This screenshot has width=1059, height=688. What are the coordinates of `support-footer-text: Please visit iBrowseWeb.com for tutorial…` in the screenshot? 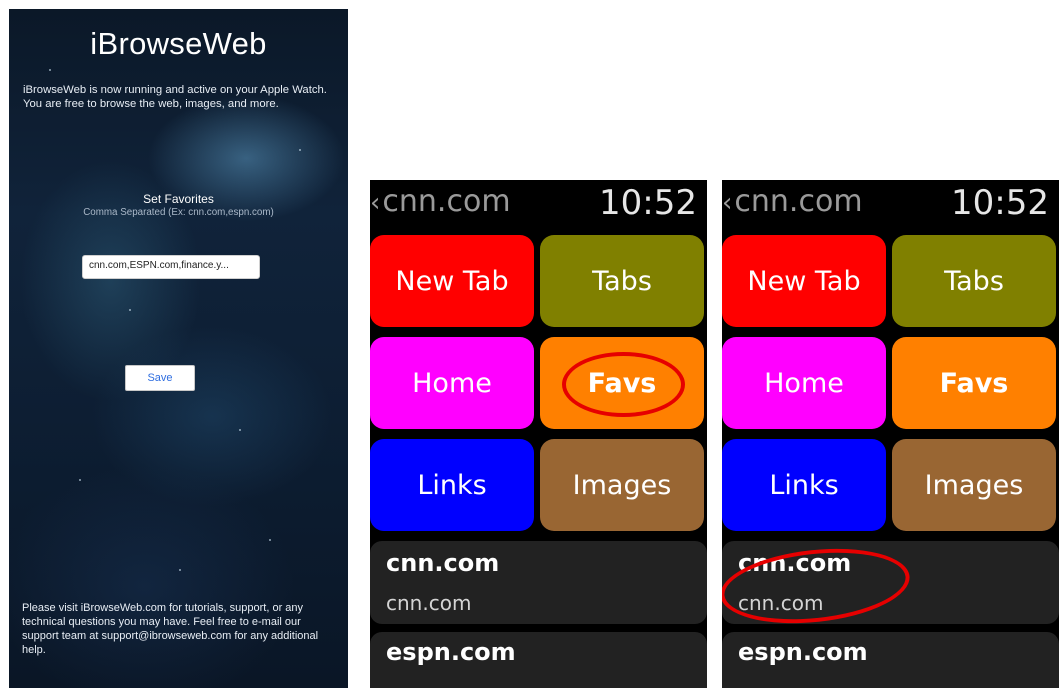 It's located at (170, 629).